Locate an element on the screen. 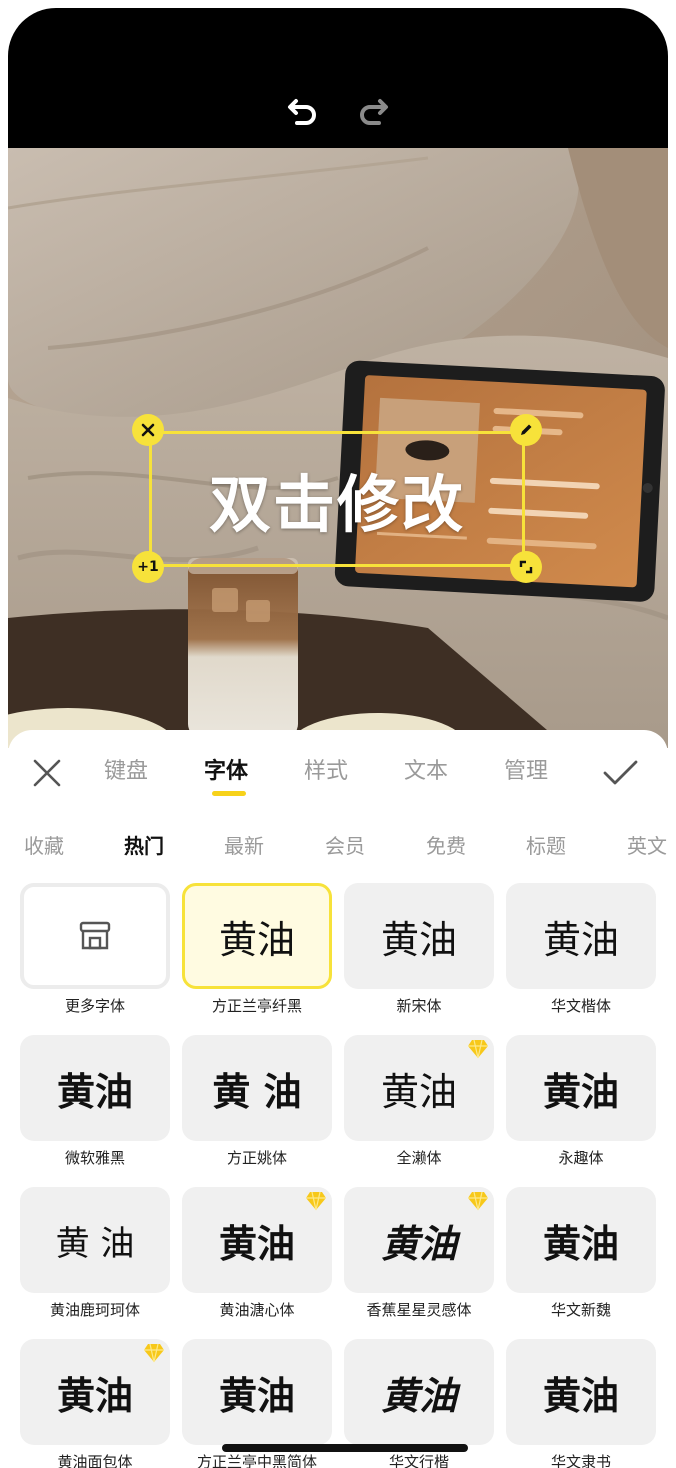  font-item: 黄油 方正兰亭纤黑 is located at coordinates (257, 959).